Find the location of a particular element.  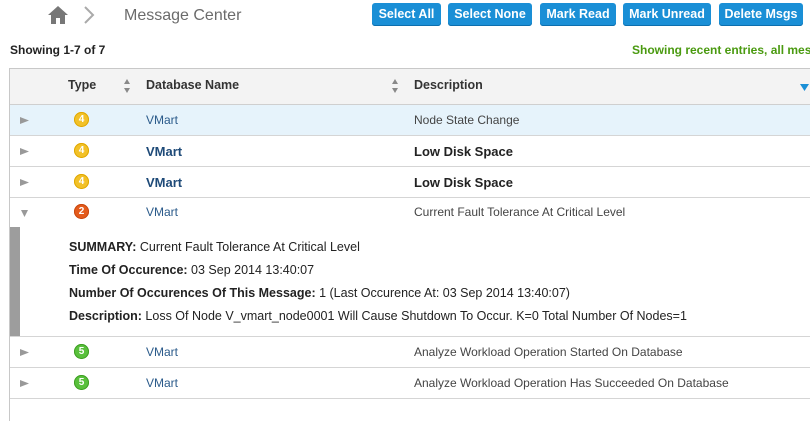

severity-badge: 2 is located at coordinates (81, 211).